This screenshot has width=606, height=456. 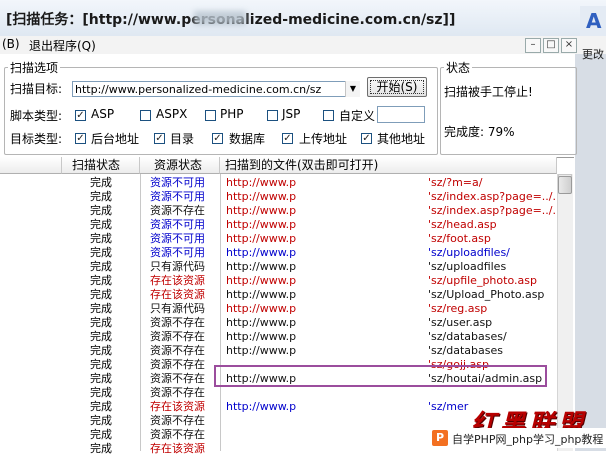 What do you see at coordinates (217, 138) in the screenshot?
I see `checkbox-database: ✓` at bounding box center [217, 138].